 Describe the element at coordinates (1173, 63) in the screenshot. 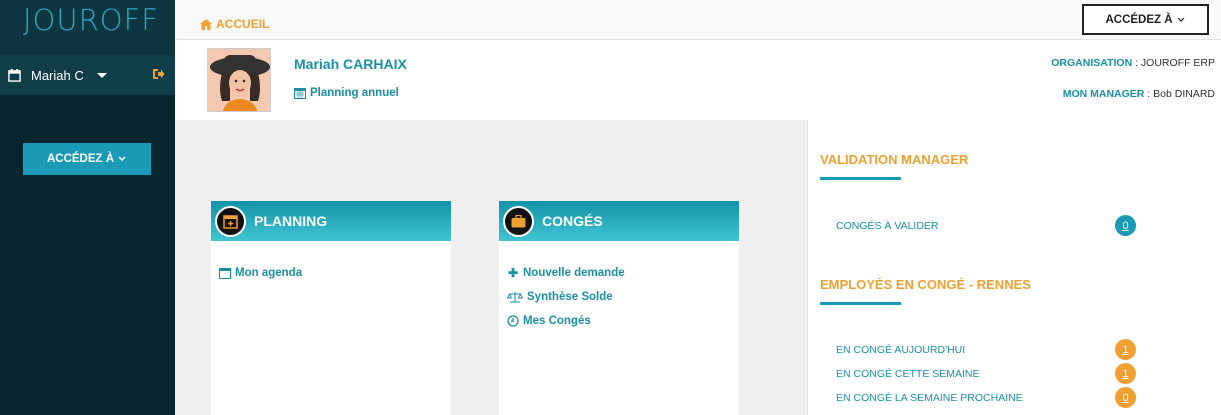

I see `organisation-value: : JOUROFF ERP` at that location.